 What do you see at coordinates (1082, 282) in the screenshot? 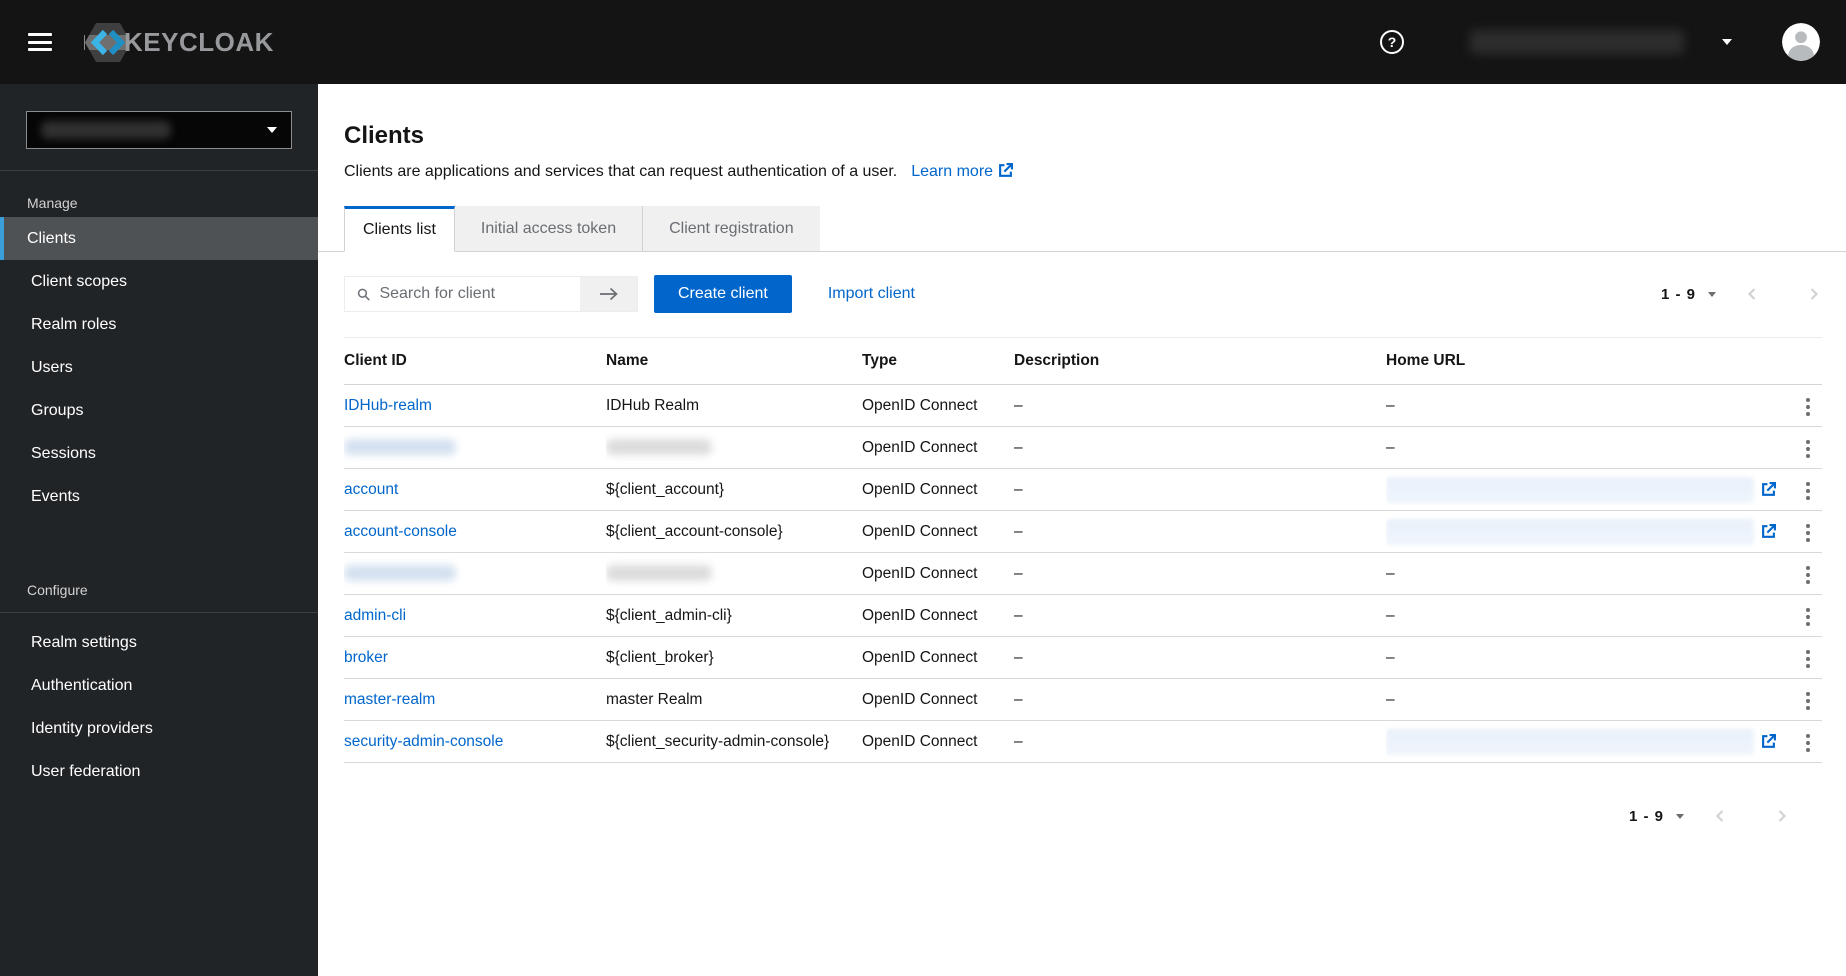
I see `toolbar: Create client Import client 1 - 9` at bounding box center [1082, 282].